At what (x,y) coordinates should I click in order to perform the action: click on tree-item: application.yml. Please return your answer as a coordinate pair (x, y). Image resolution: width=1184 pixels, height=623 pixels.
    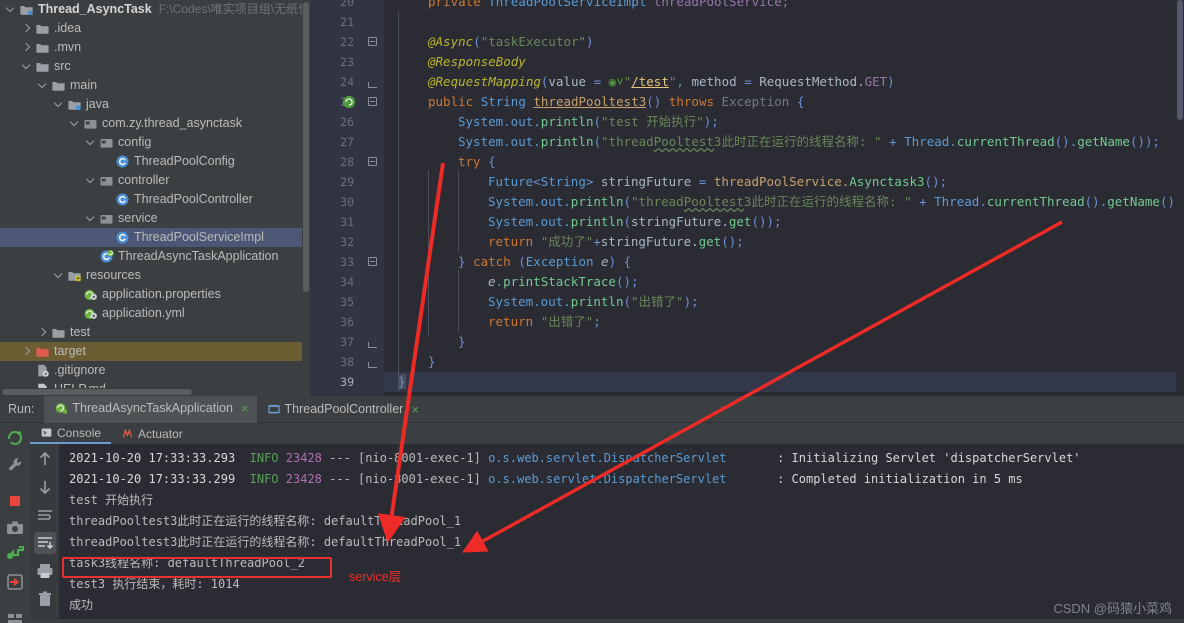
    Looking at the image, I should click on (155, 313).